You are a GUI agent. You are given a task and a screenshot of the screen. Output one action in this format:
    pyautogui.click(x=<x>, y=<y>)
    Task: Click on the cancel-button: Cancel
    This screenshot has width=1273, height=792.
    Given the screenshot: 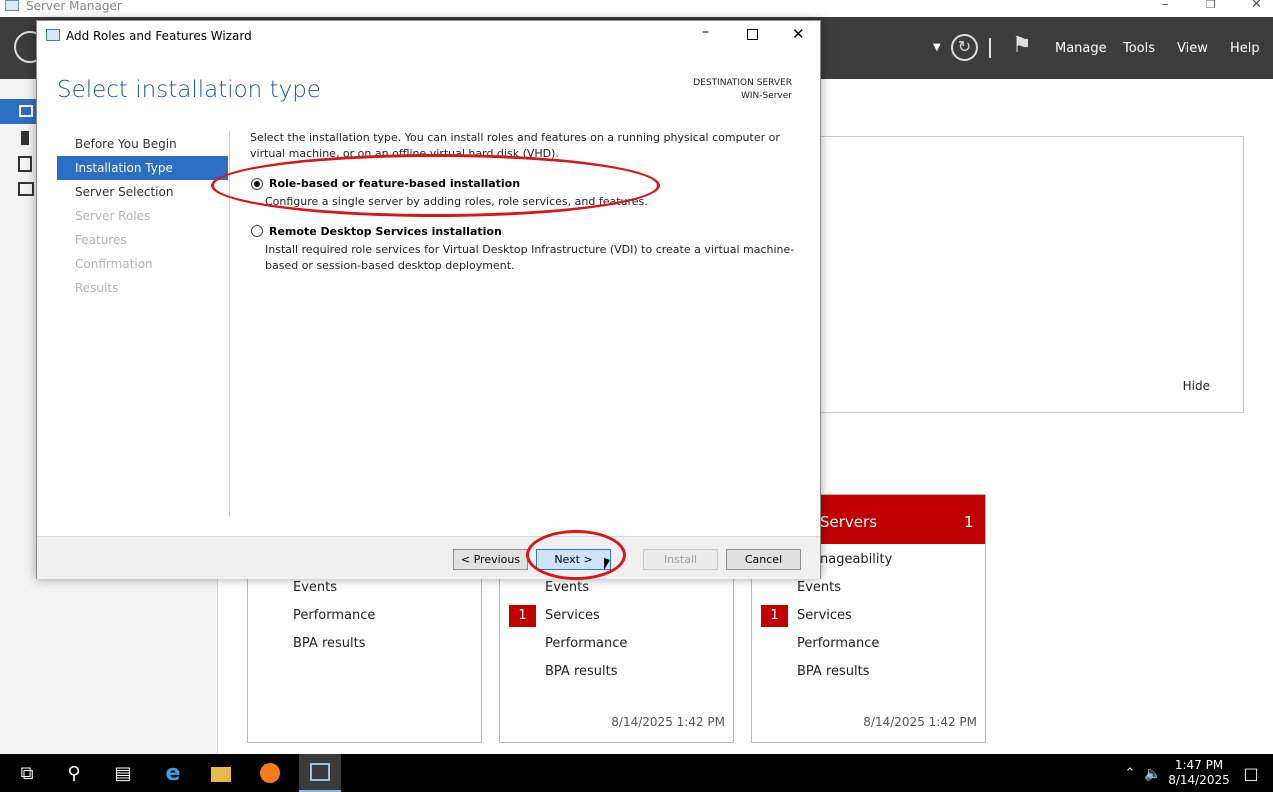 What is the action you would take?
    pyautogui.click(x=763, y=559)
    